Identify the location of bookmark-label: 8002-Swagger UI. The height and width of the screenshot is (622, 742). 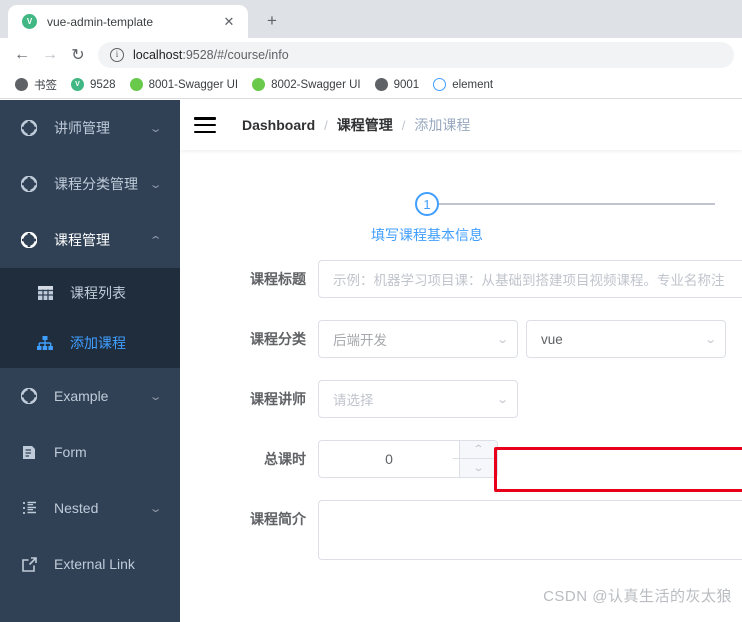
(316, 84).